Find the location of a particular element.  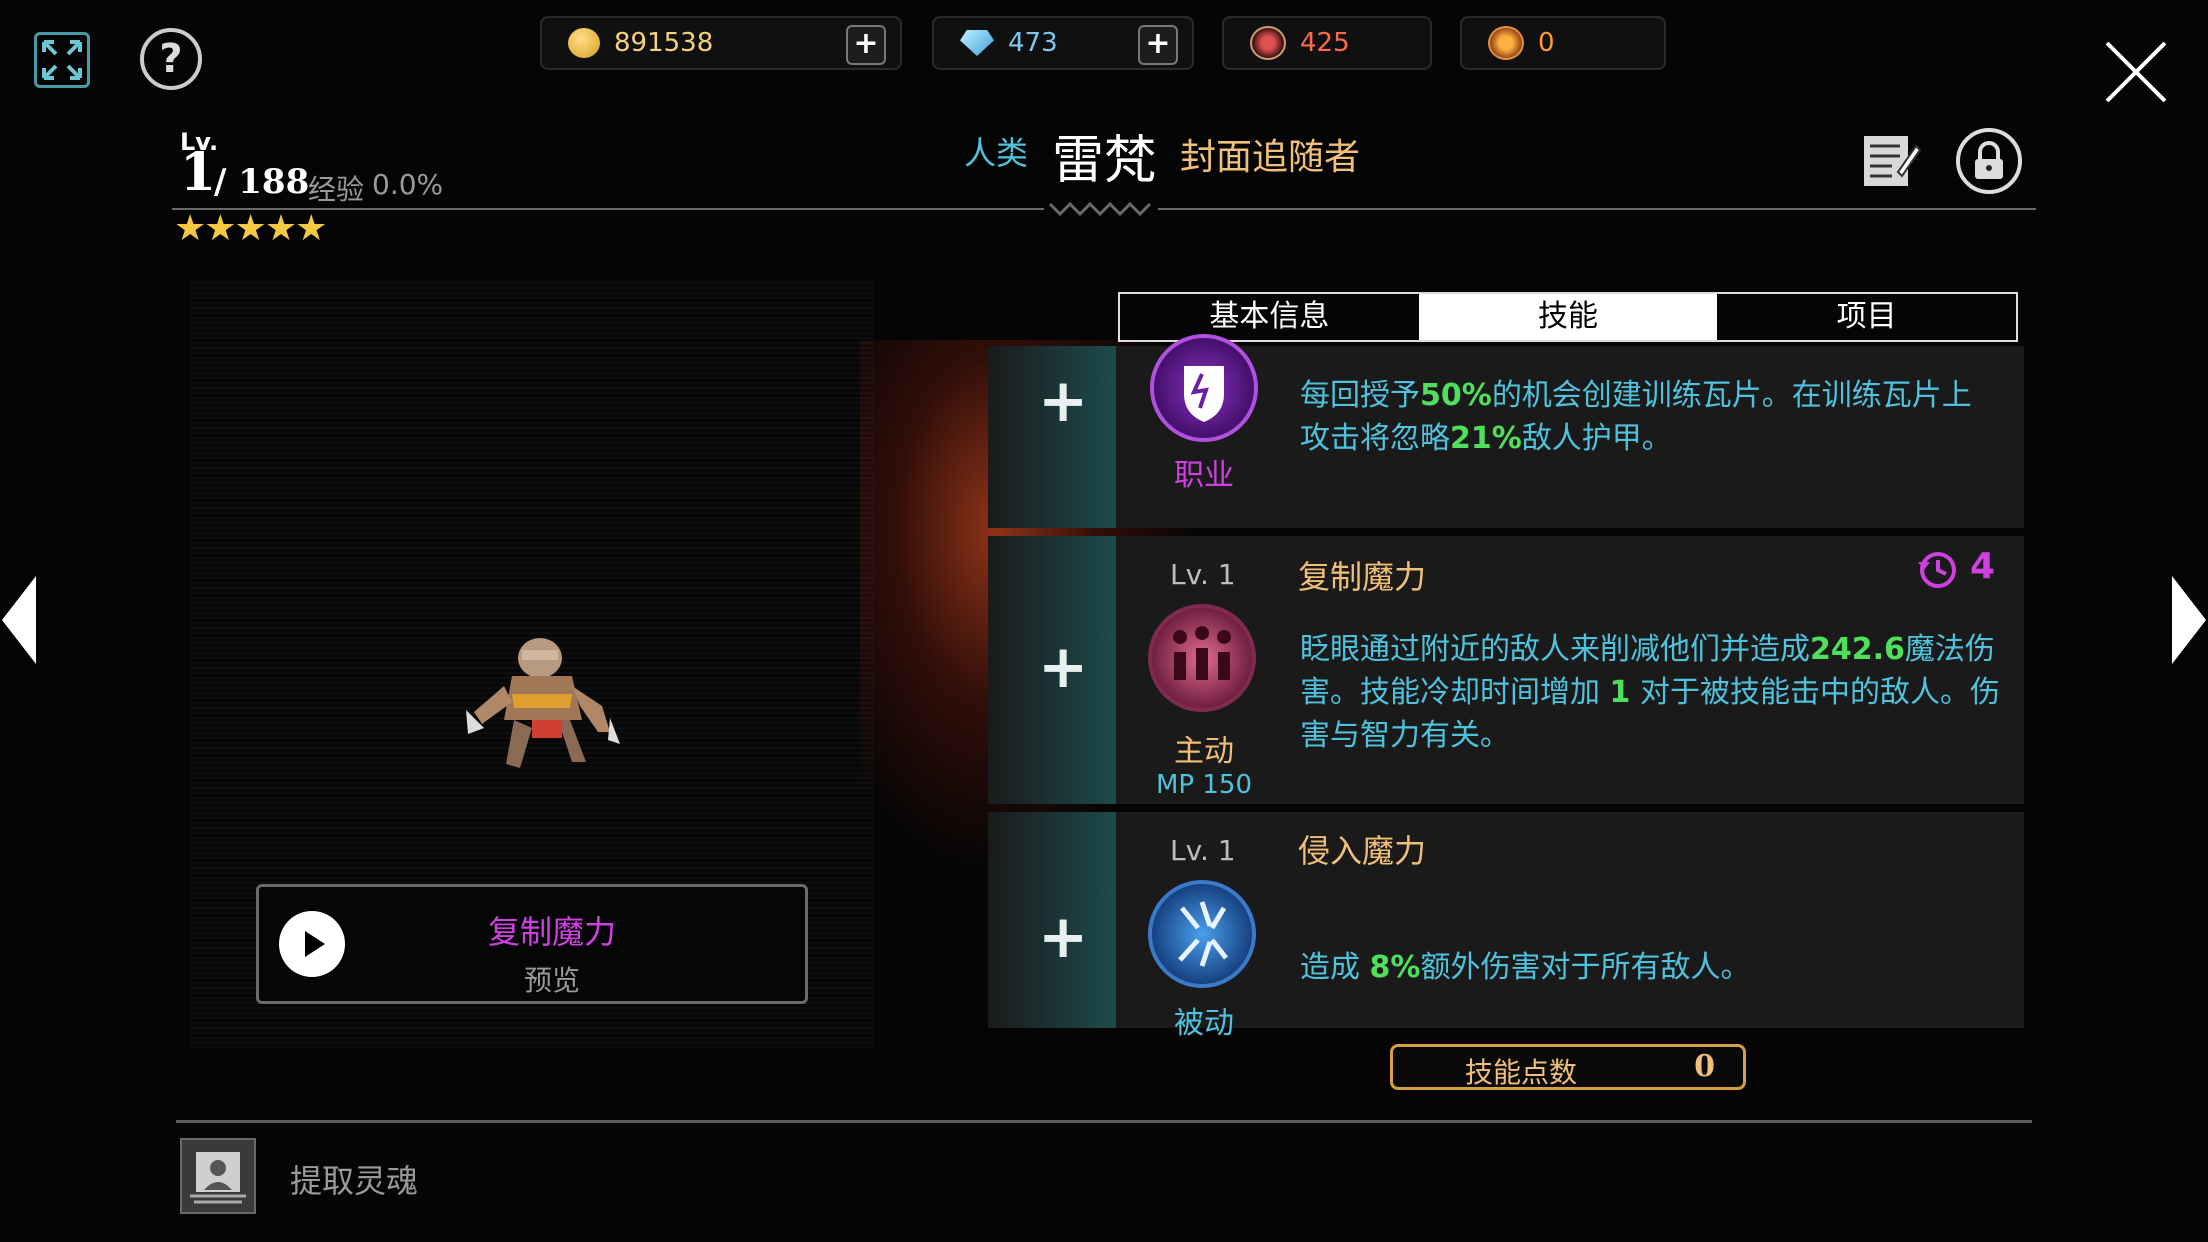

skill-name-active: 复制魔力 is located at coordinates (1362, 577).